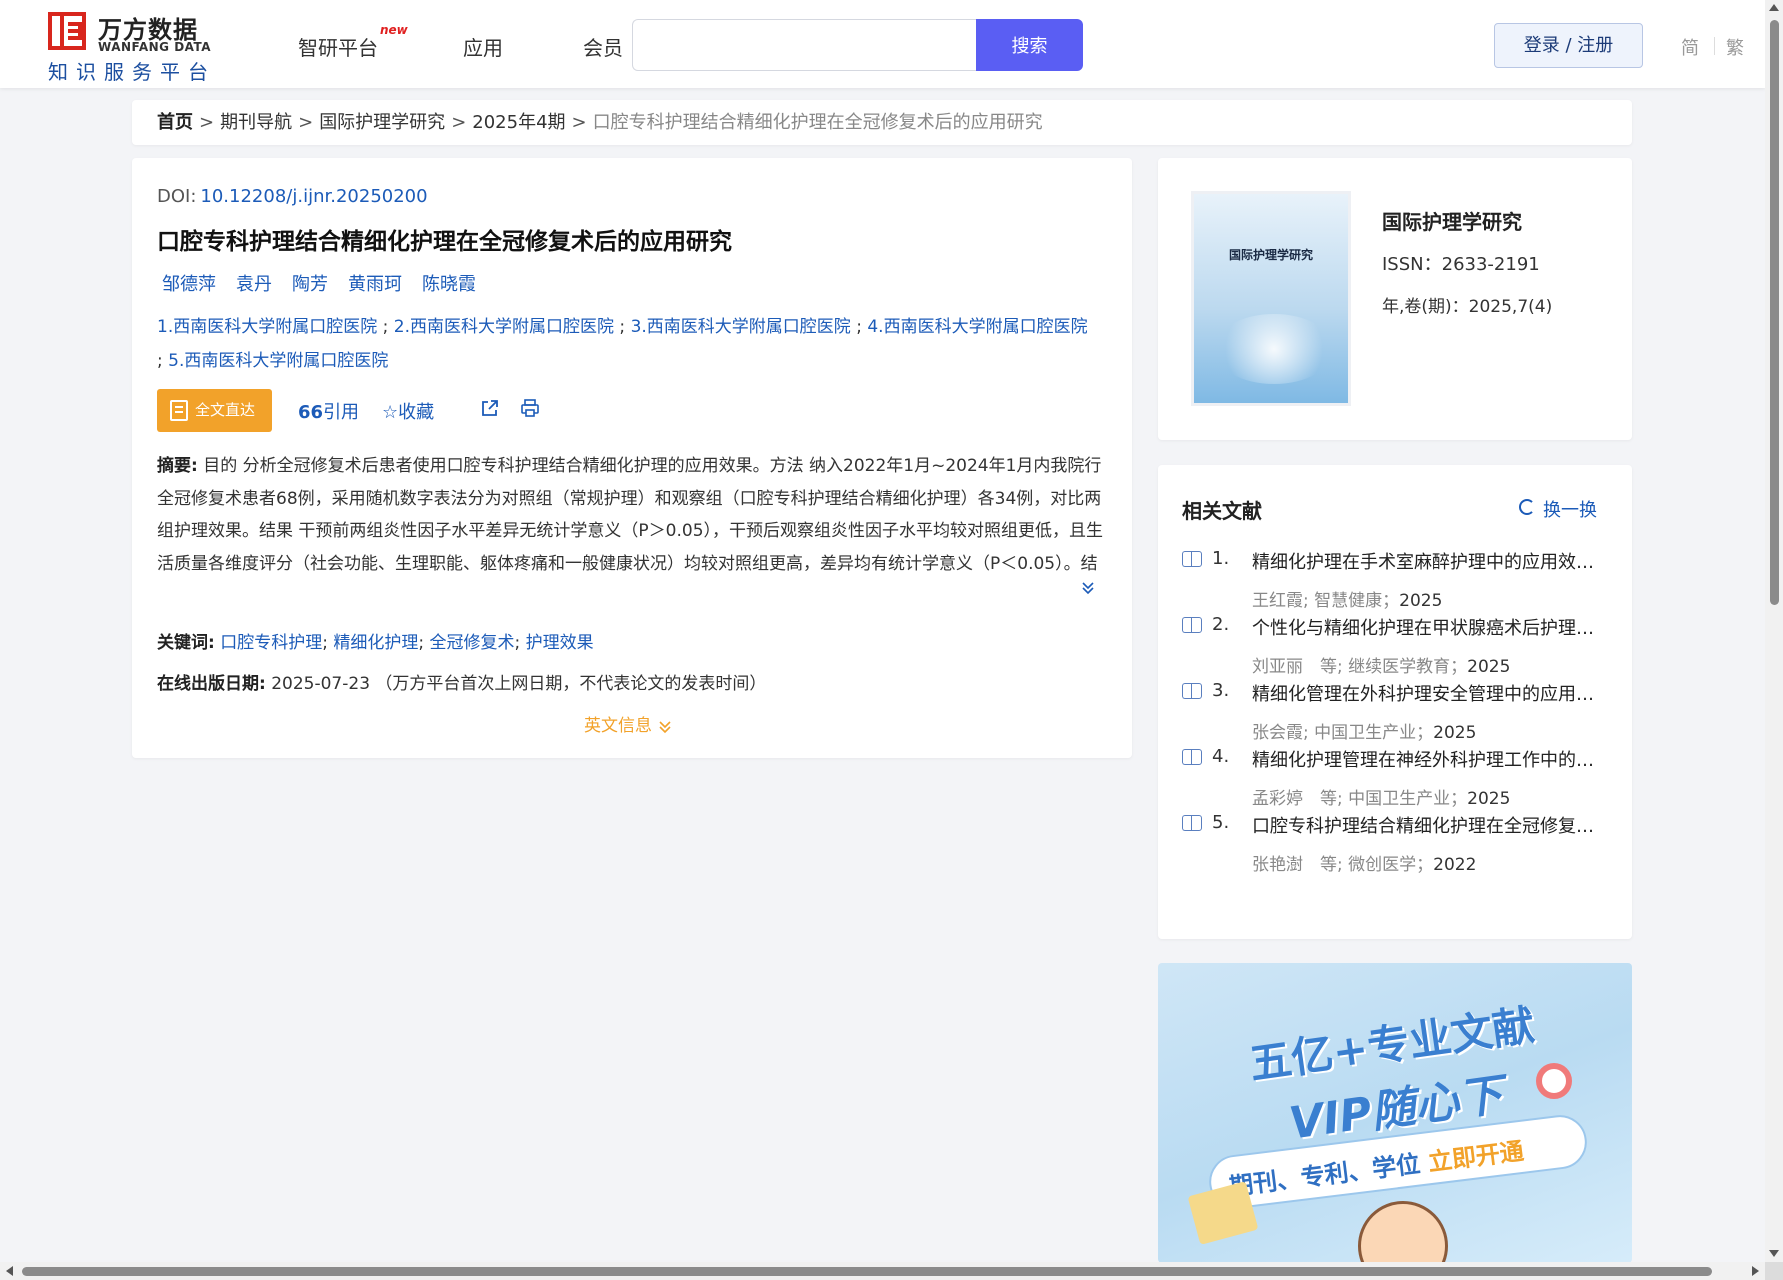  I want to click on logo-subtitle: 知识服务平台, so click(132, 72).